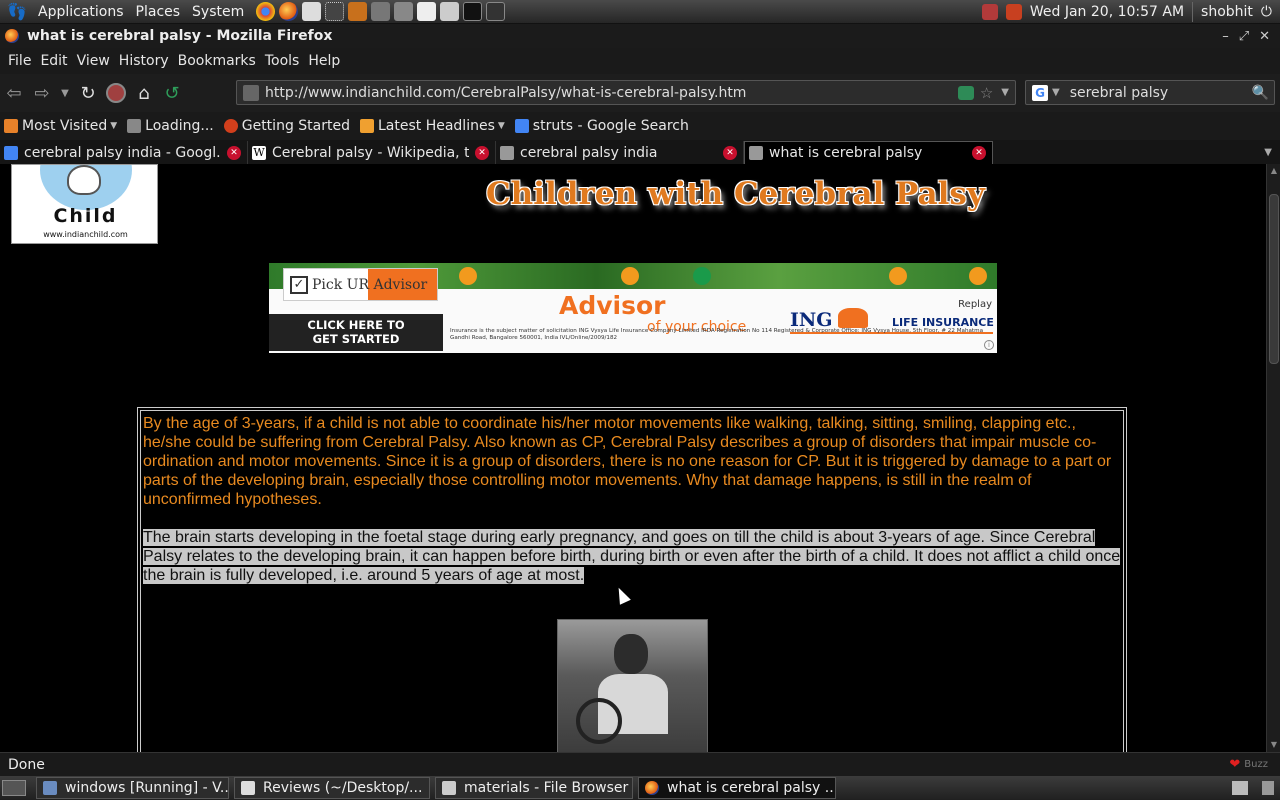  Describe the element at coordinates (975, 304) in the screenshot. I see `ad-replay-link: Replay` at that location.